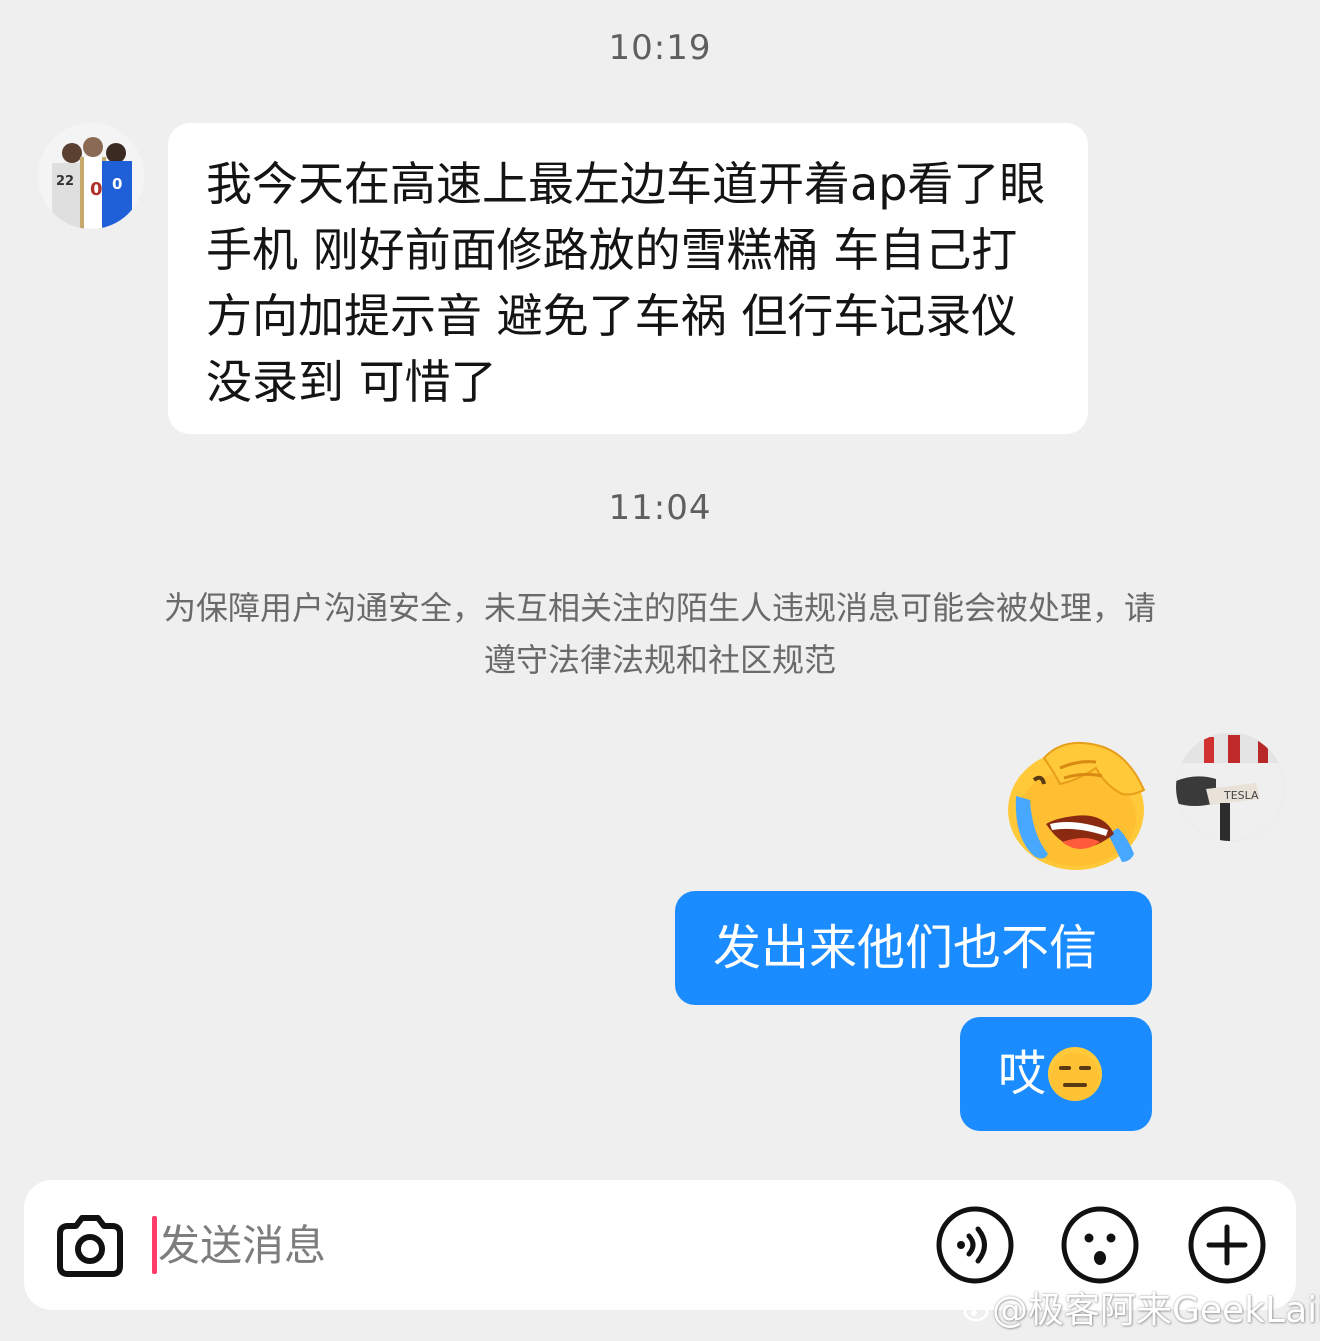 This screenshot has height=1341, width=1320. Describe the element at coordinates (977, 1309) in the screenshot. I see `weibo-icon` at that location.